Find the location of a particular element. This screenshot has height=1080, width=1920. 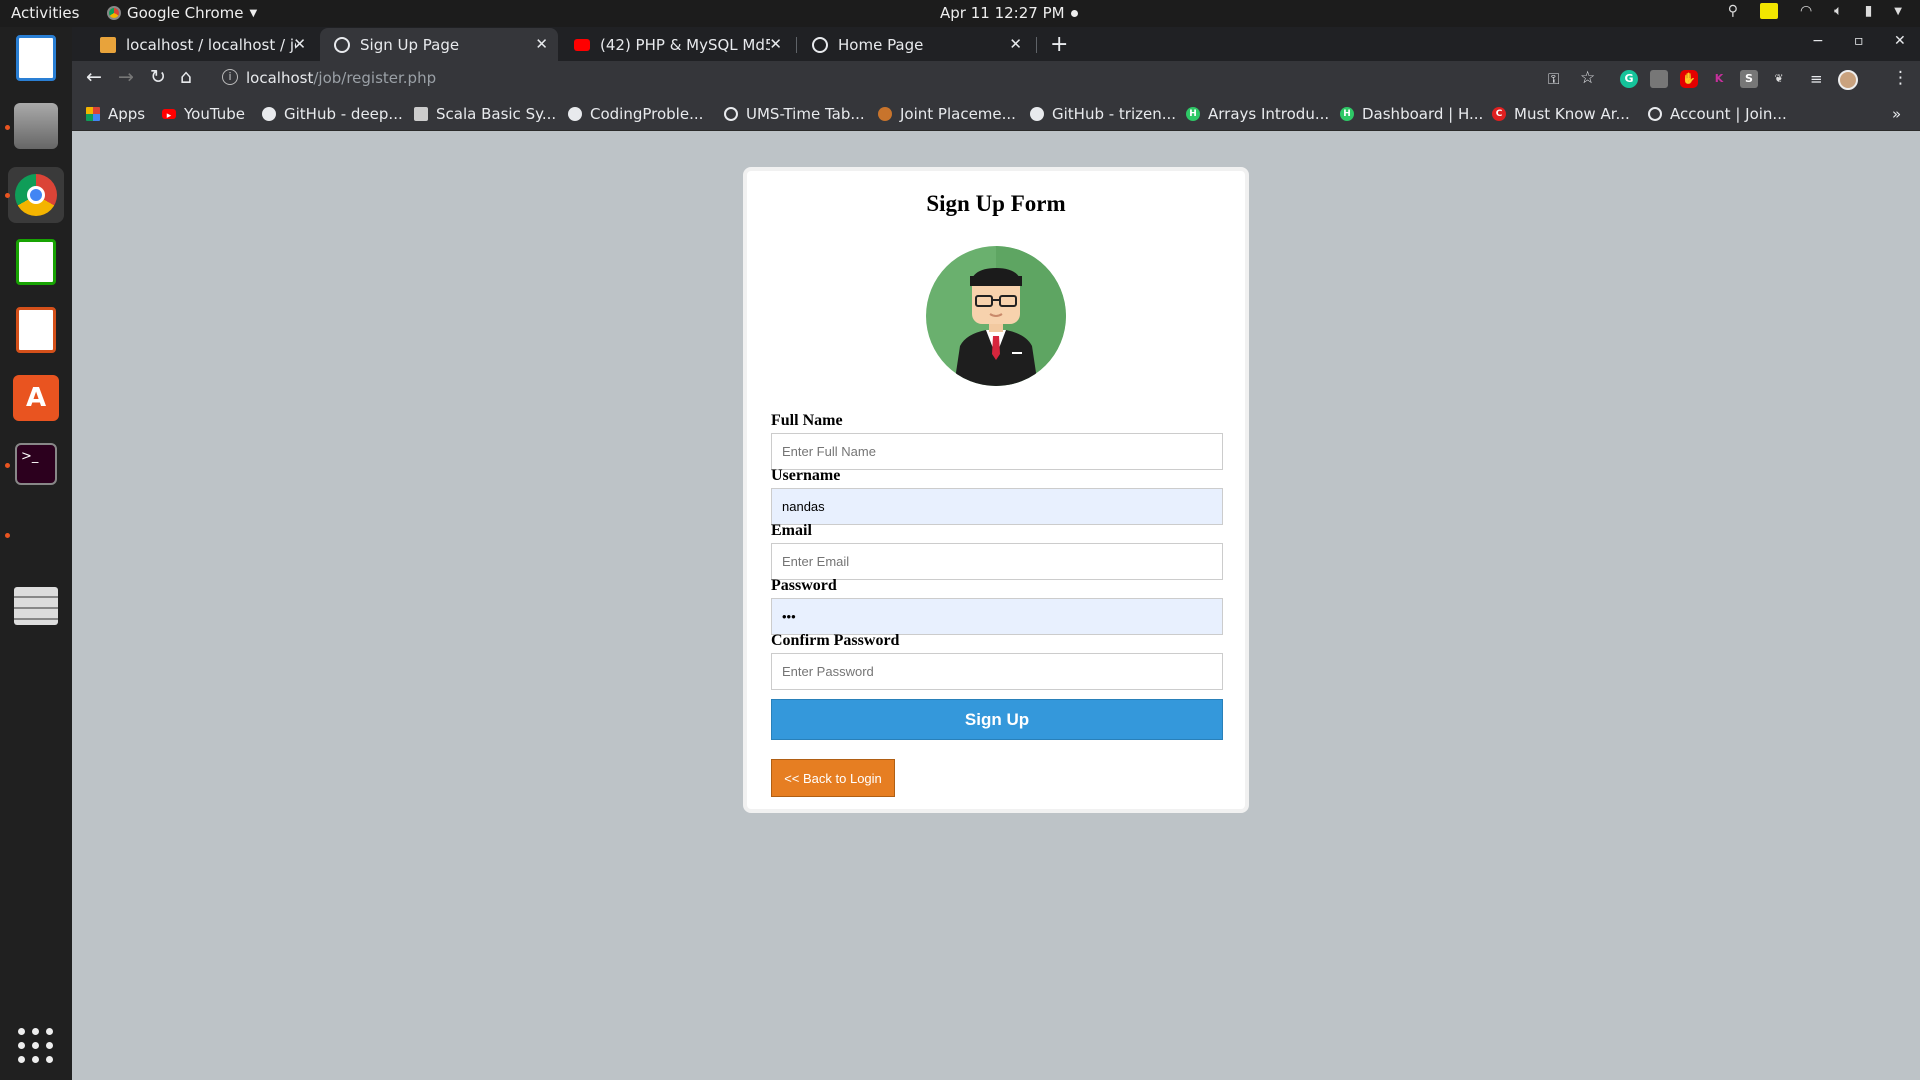

key-icon: ⚿ is located at coordinates (1553, 79).